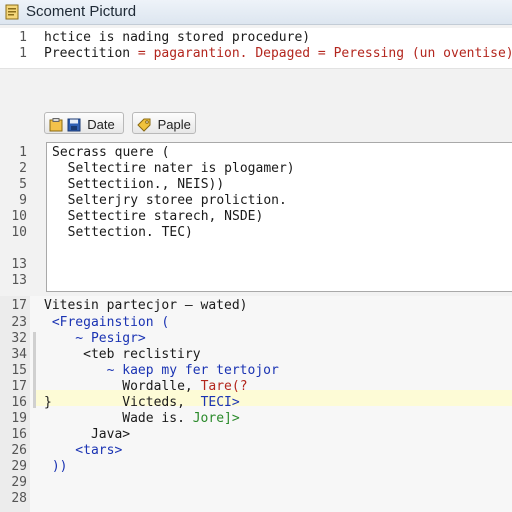  I want to click on code-text: ~ Pesigr>, so click(95, 338).